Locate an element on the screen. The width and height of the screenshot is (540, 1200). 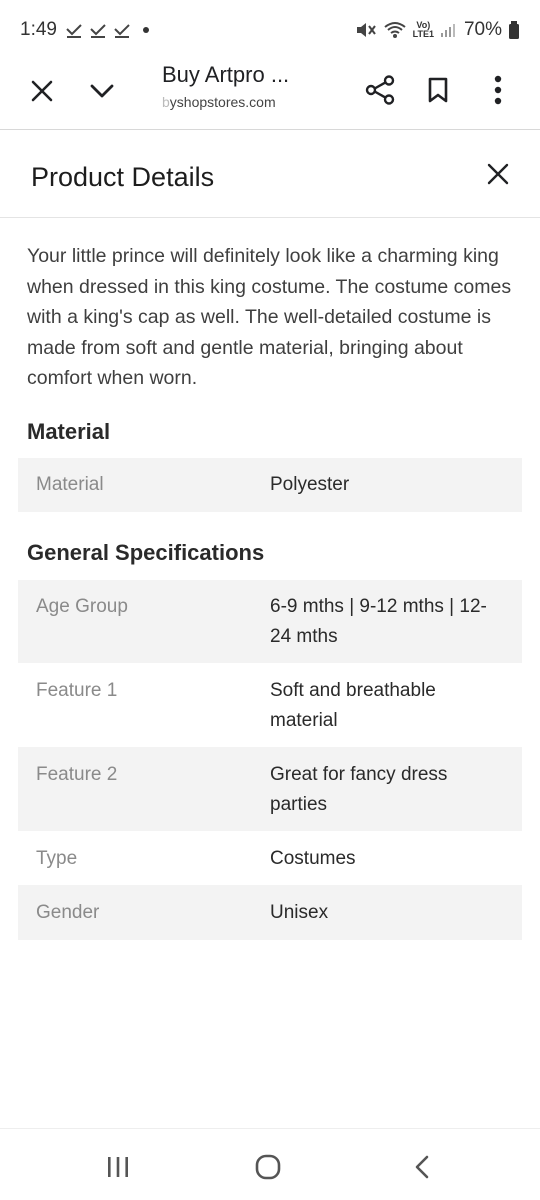
mute-icon is located at coordinates (366, 30).